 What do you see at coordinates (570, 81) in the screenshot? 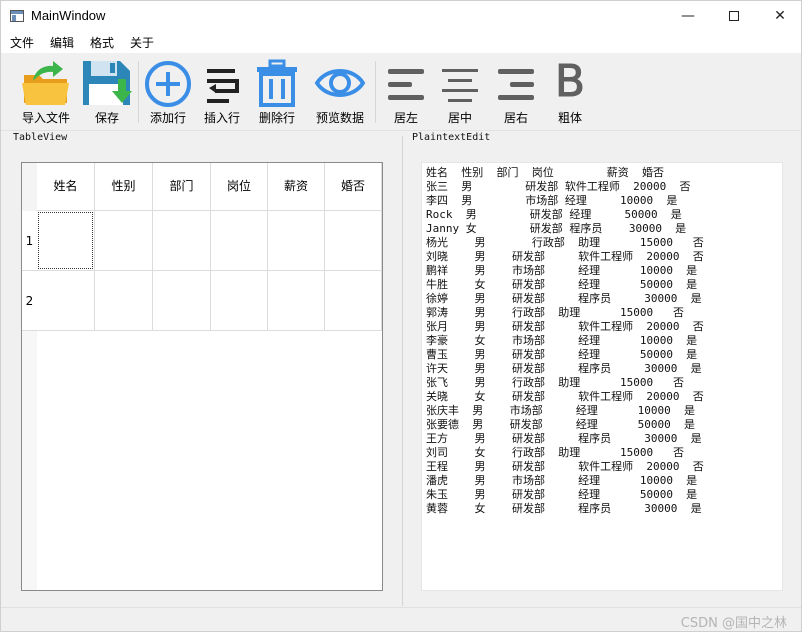
I see `bold-icon: B` at bounding box center [570, 81].